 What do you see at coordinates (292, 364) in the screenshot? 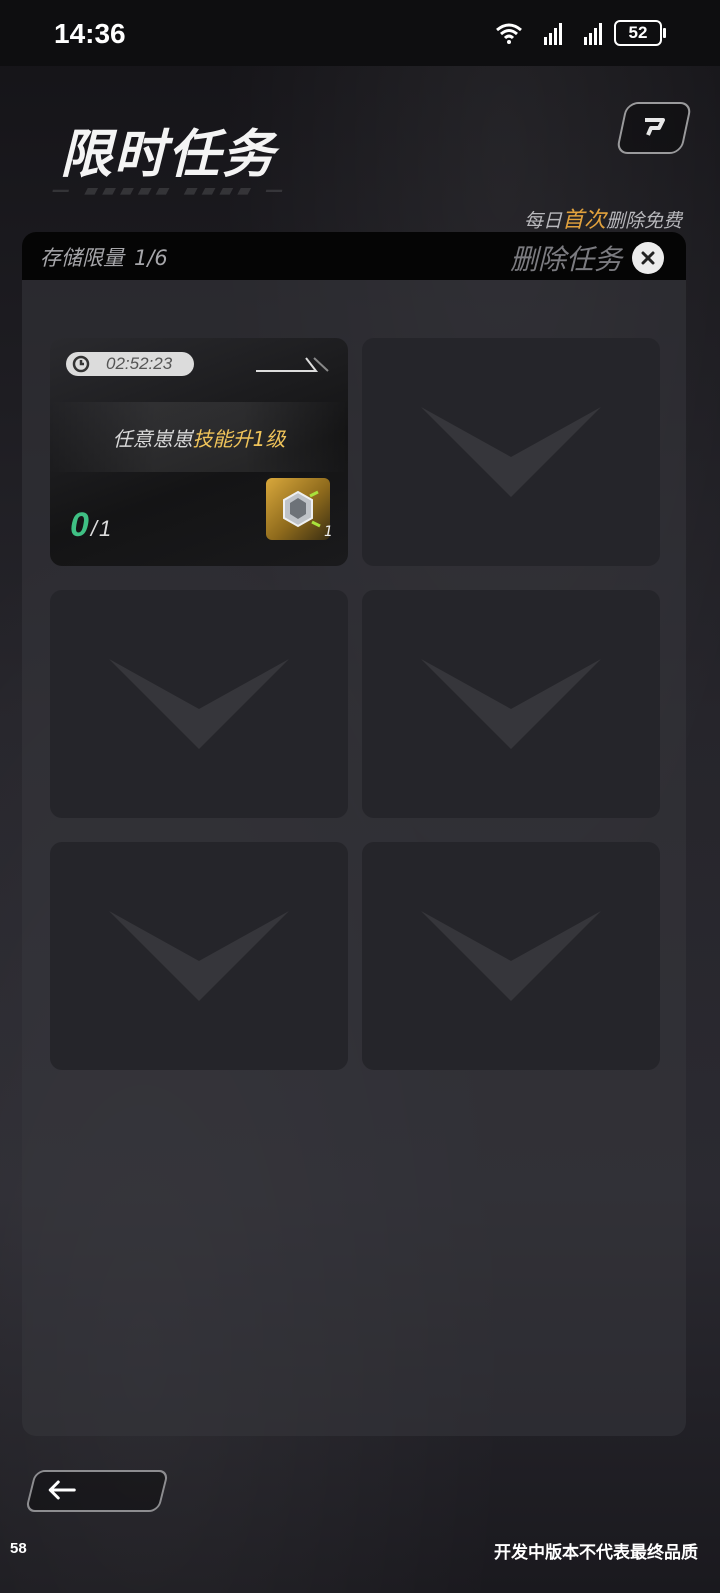
I see `decoration-lines-icon` at bounding box center [292, 364].